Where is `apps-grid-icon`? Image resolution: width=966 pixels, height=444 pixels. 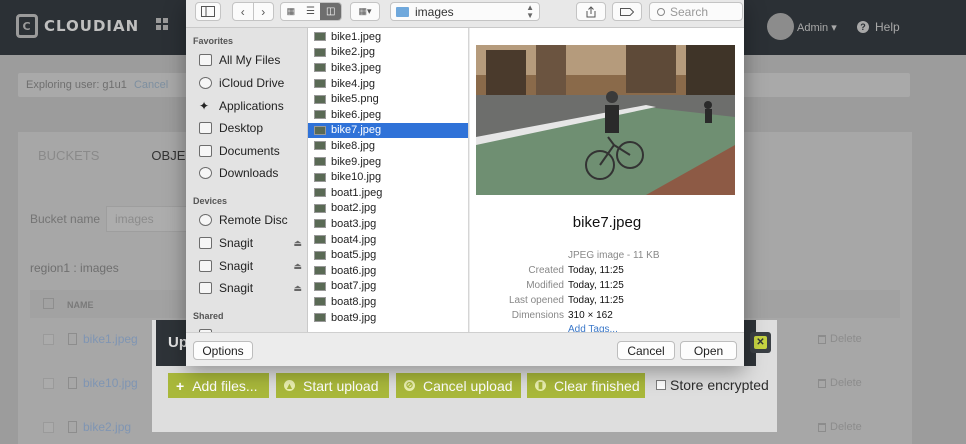 apps-grid-icon is located at coordinates (162, 24).